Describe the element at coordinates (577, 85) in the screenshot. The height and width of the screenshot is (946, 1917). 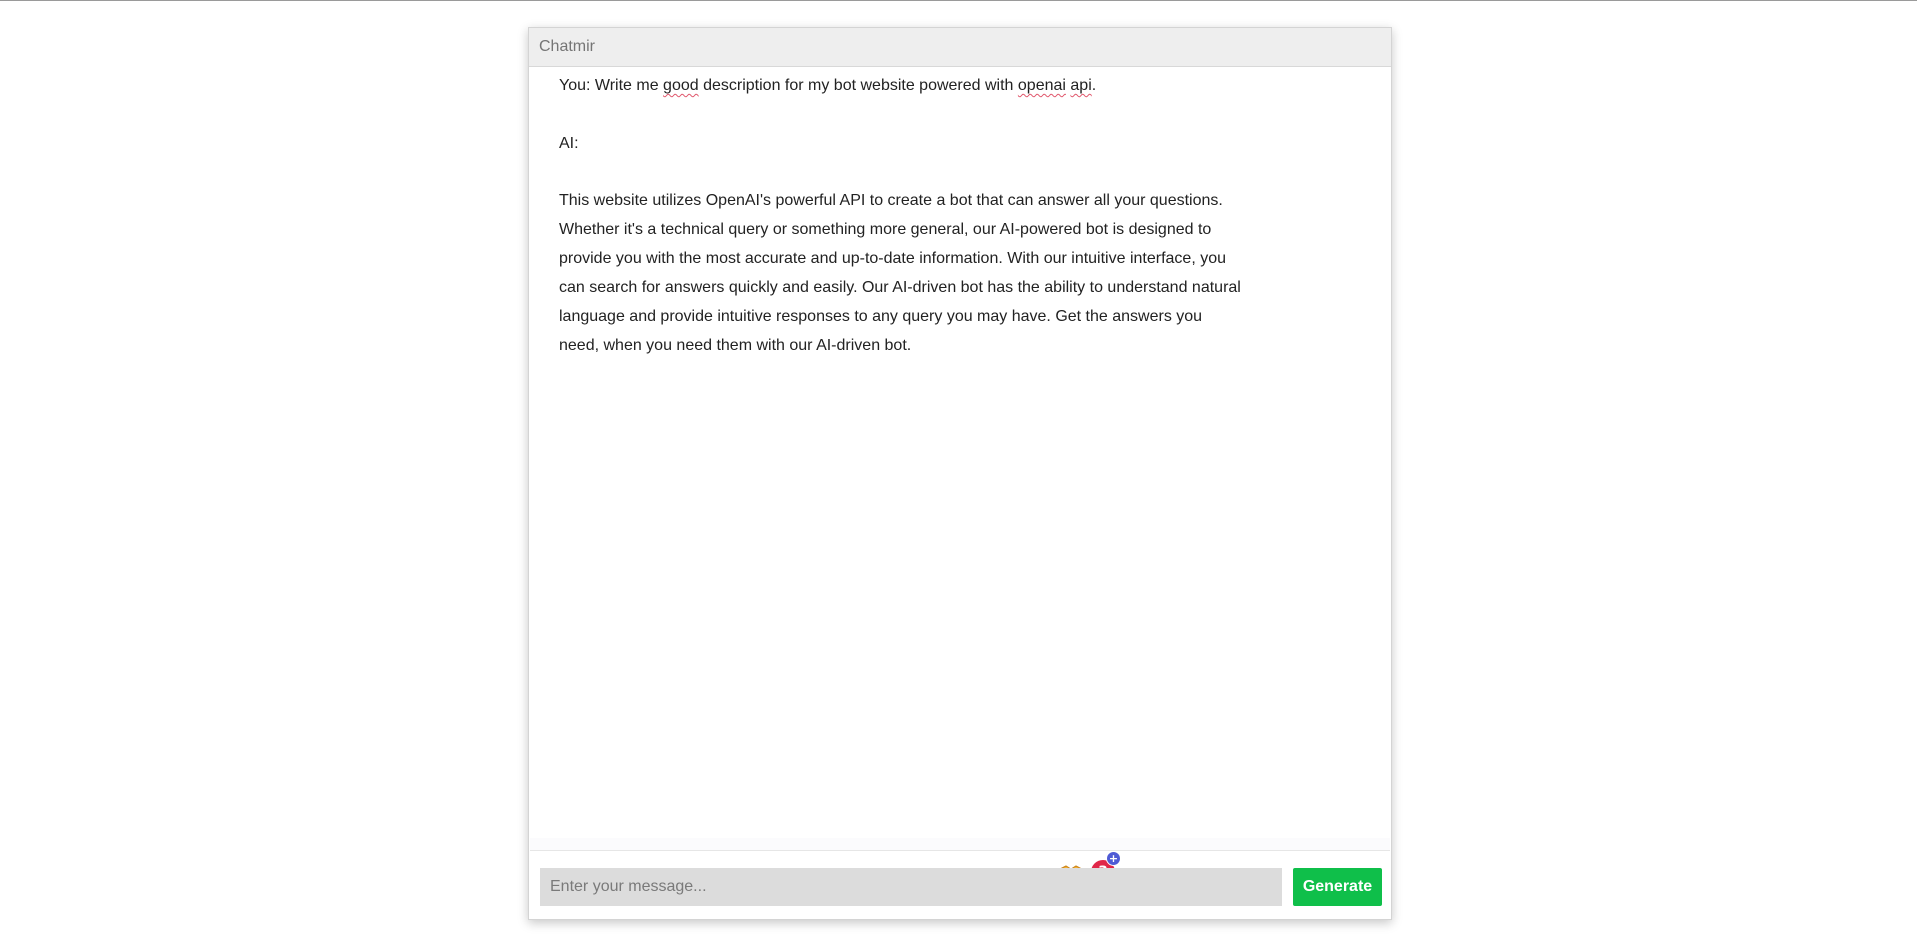
I see `user-prefix: You:` at that location.